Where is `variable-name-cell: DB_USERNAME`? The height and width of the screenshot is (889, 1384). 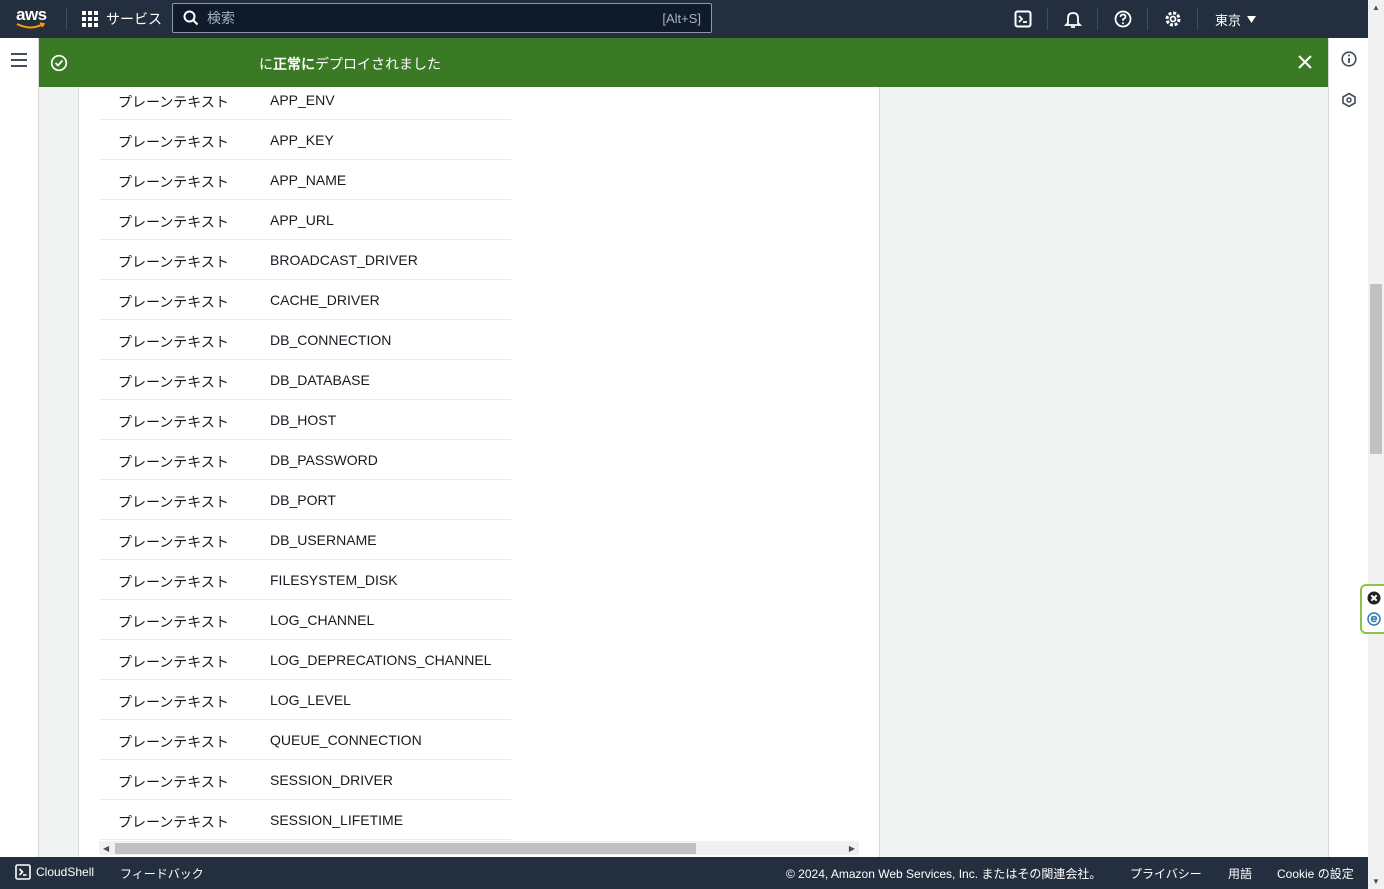 variable-name-cell: DB_USERNAME is located at coordinates (323, 540).